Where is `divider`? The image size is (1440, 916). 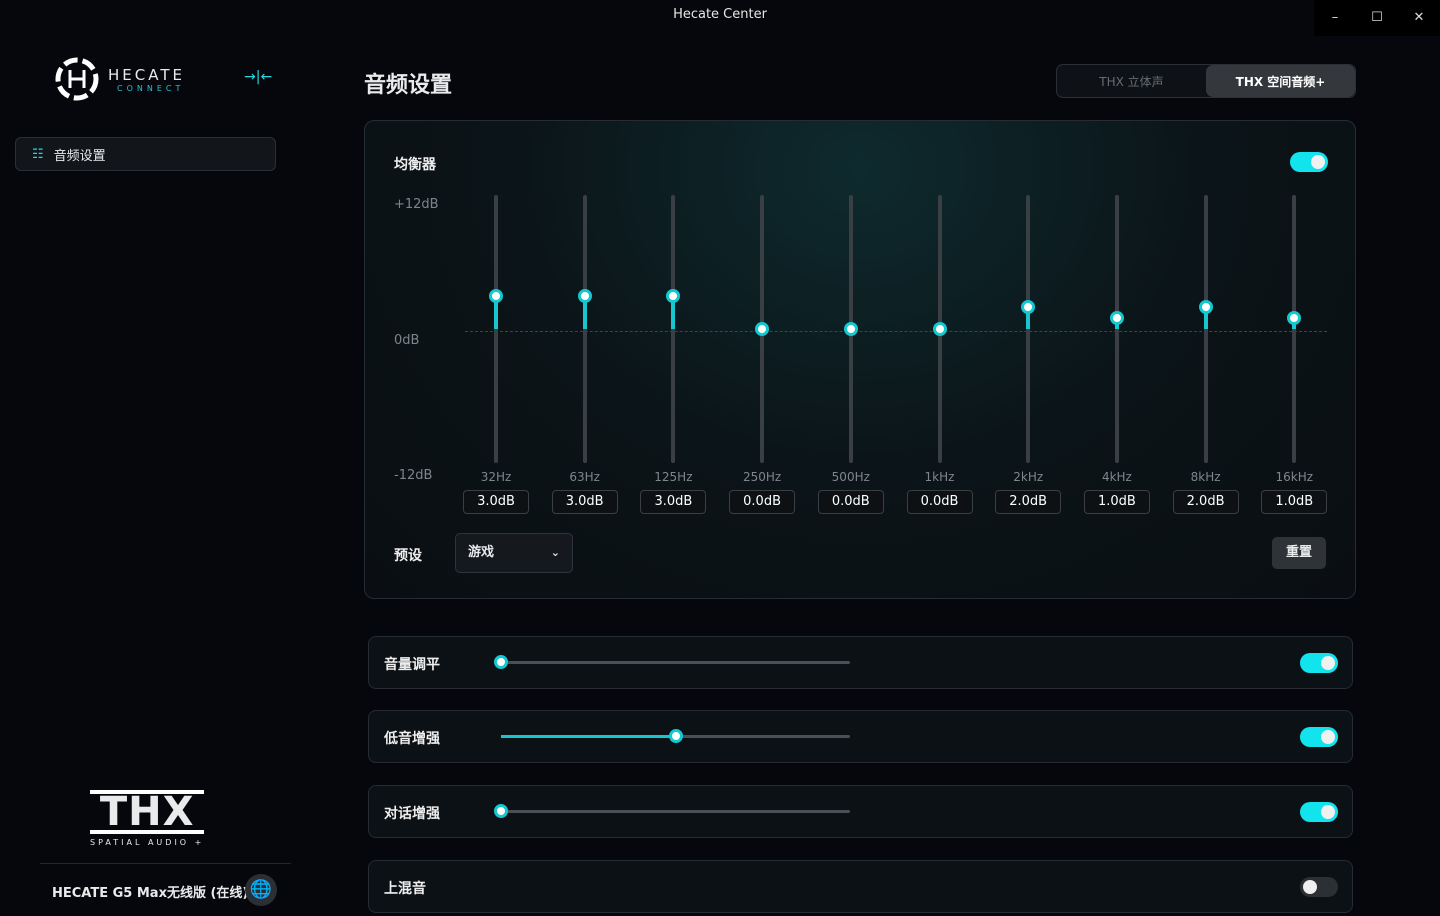 divider is located at coordinates (165, 863).